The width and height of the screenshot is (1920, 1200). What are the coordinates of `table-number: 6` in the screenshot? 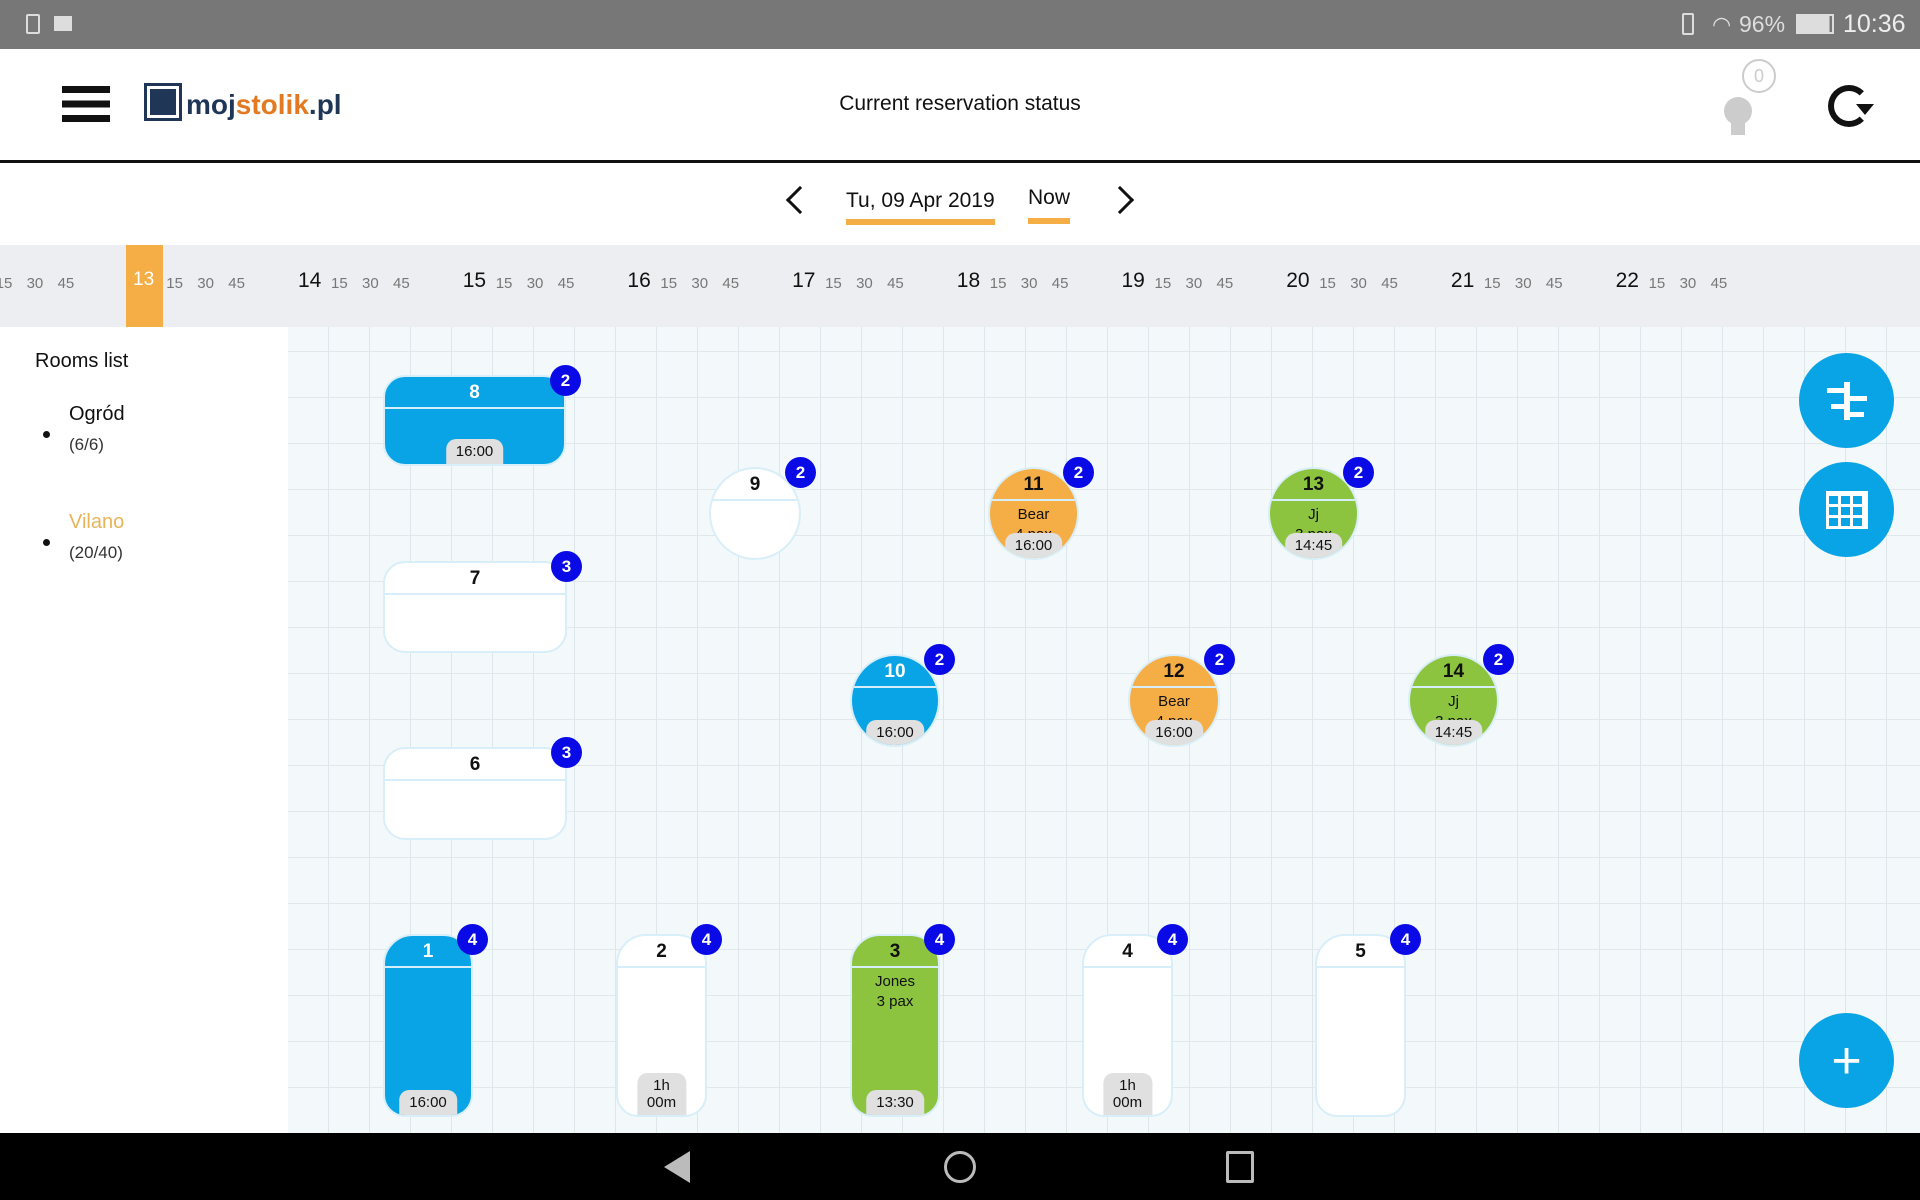 It's located at (475, 764).